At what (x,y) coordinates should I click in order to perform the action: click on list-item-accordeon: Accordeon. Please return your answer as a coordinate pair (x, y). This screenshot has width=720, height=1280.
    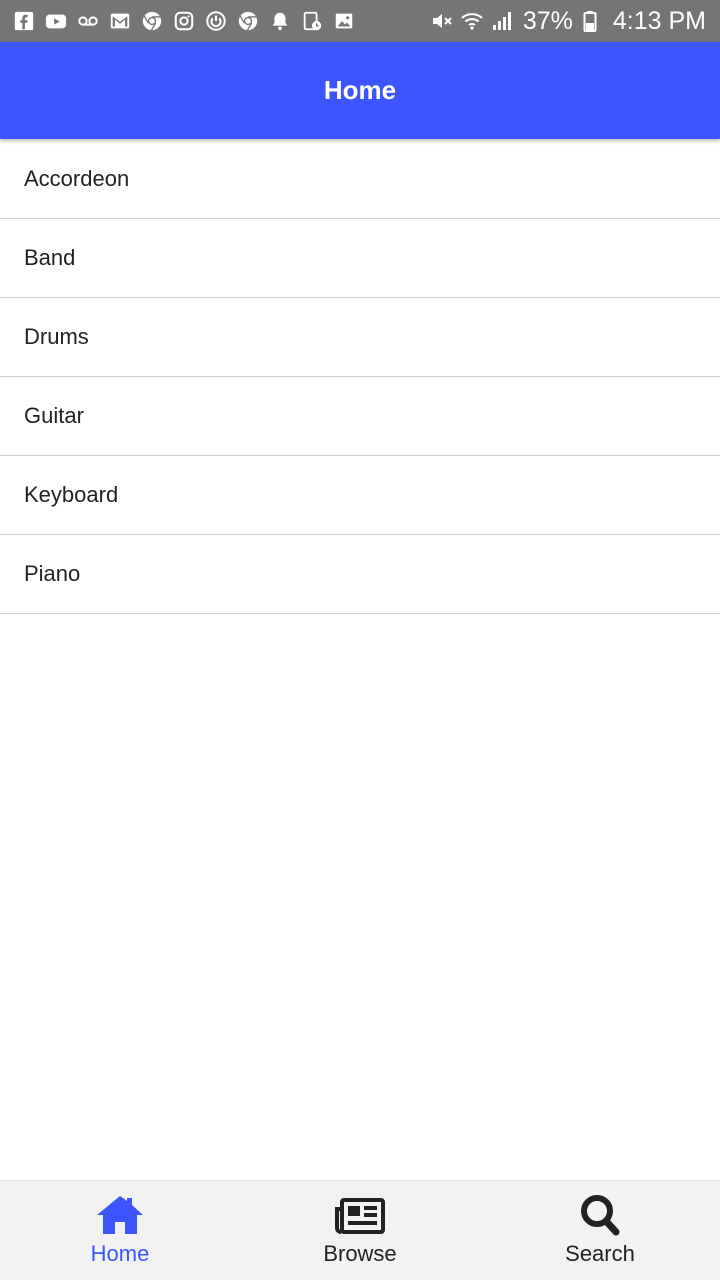
    Looking at the image, I should click on (360, 179).